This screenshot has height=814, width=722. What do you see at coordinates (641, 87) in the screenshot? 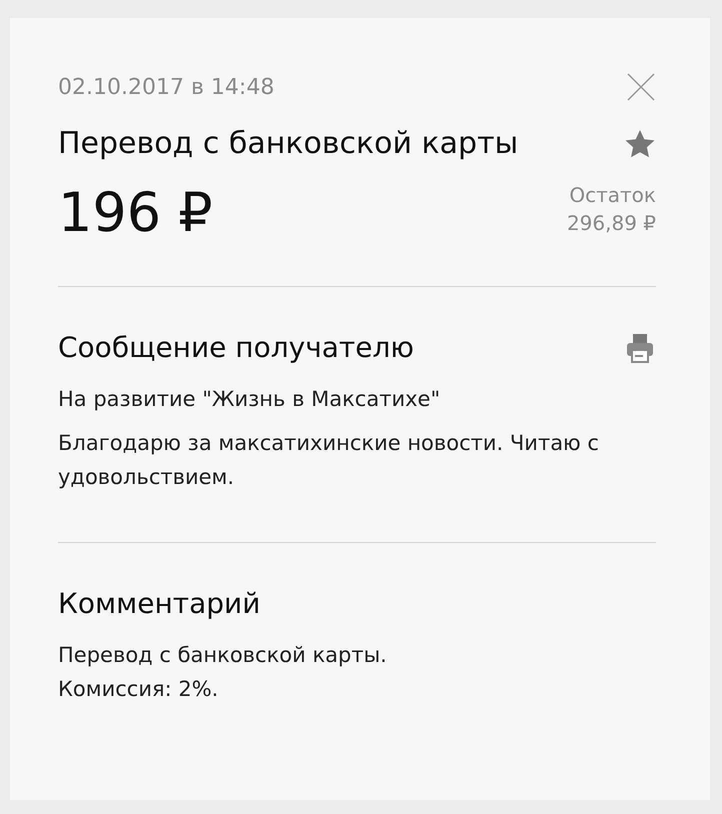
I see `close-icon` at bounding box center [641, 87].